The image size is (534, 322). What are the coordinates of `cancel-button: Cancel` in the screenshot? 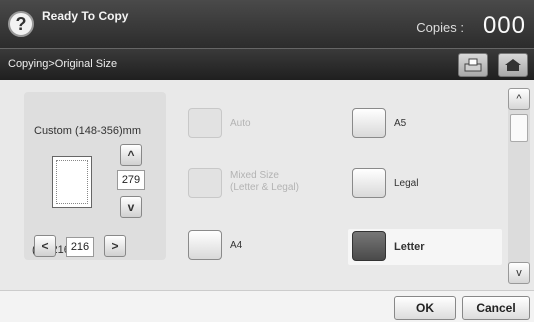 It's located at (496, 308).